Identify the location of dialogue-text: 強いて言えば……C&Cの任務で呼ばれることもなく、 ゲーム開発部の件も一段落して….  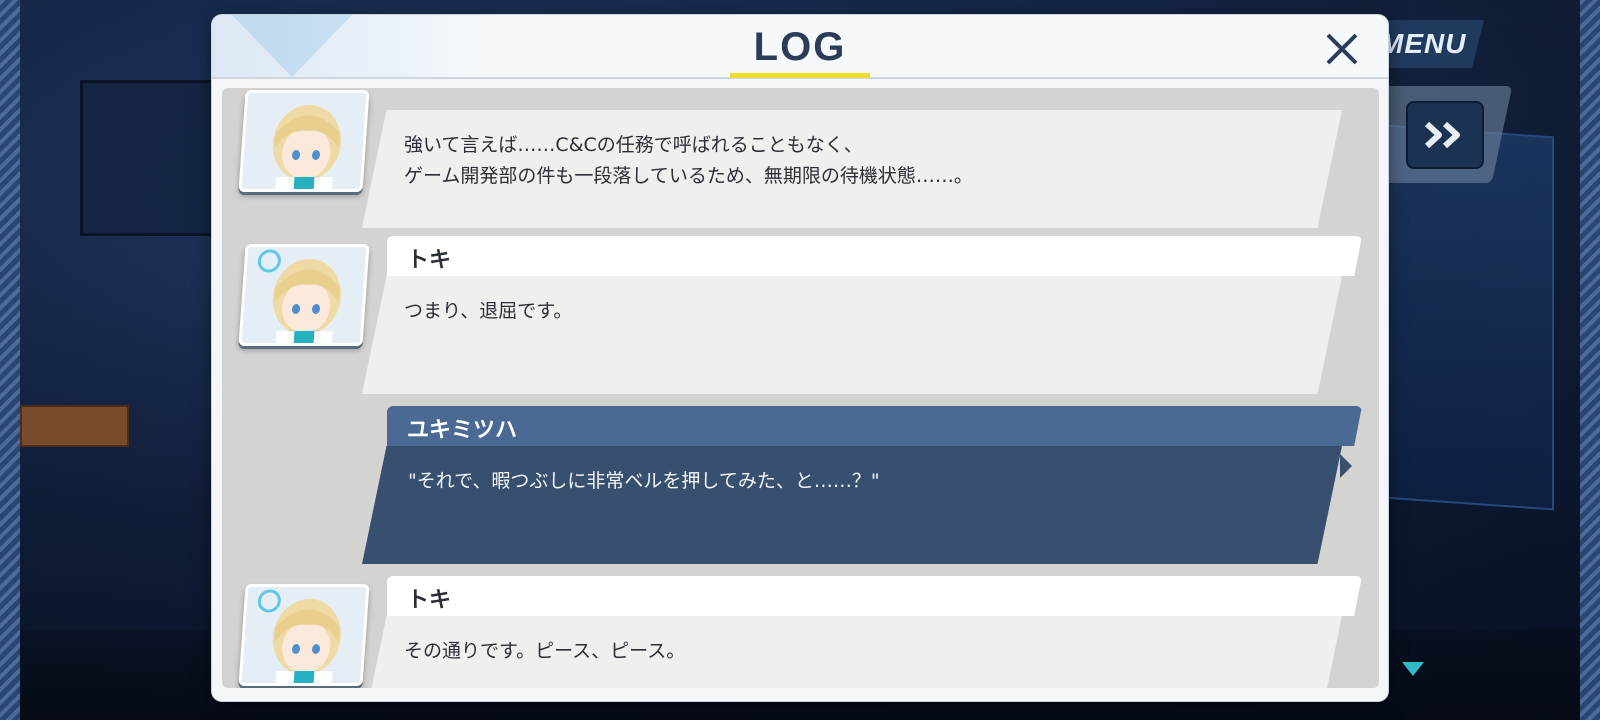
(688, 160).